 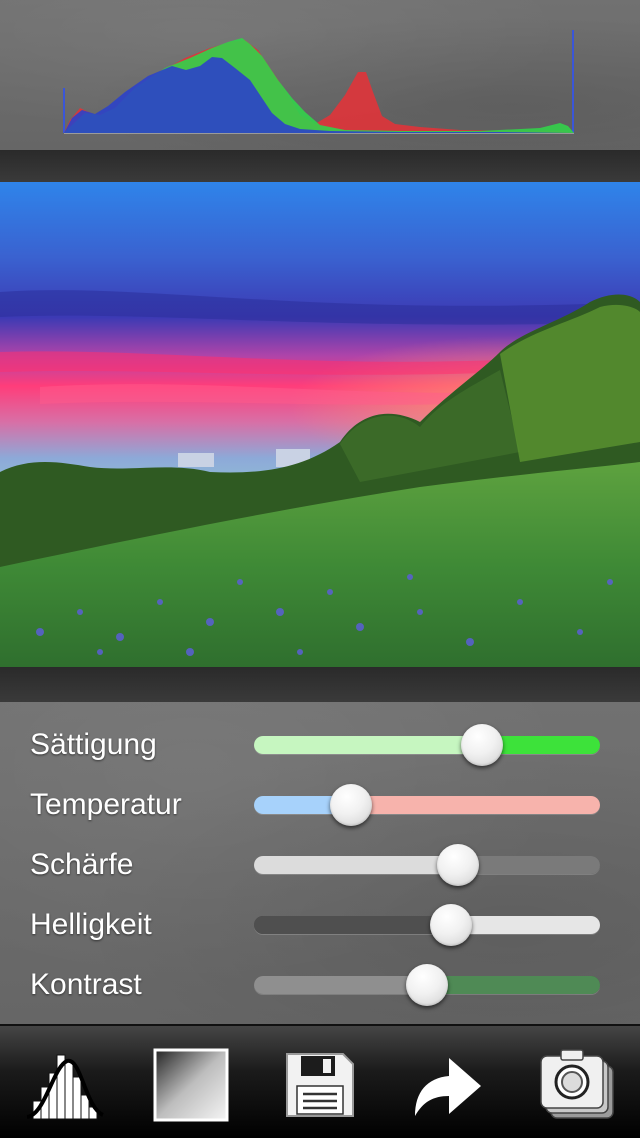 What do you see at coordinates (427, 805) in the screenshot?
I see `temperature-slider` at bounding box center [427, 805].